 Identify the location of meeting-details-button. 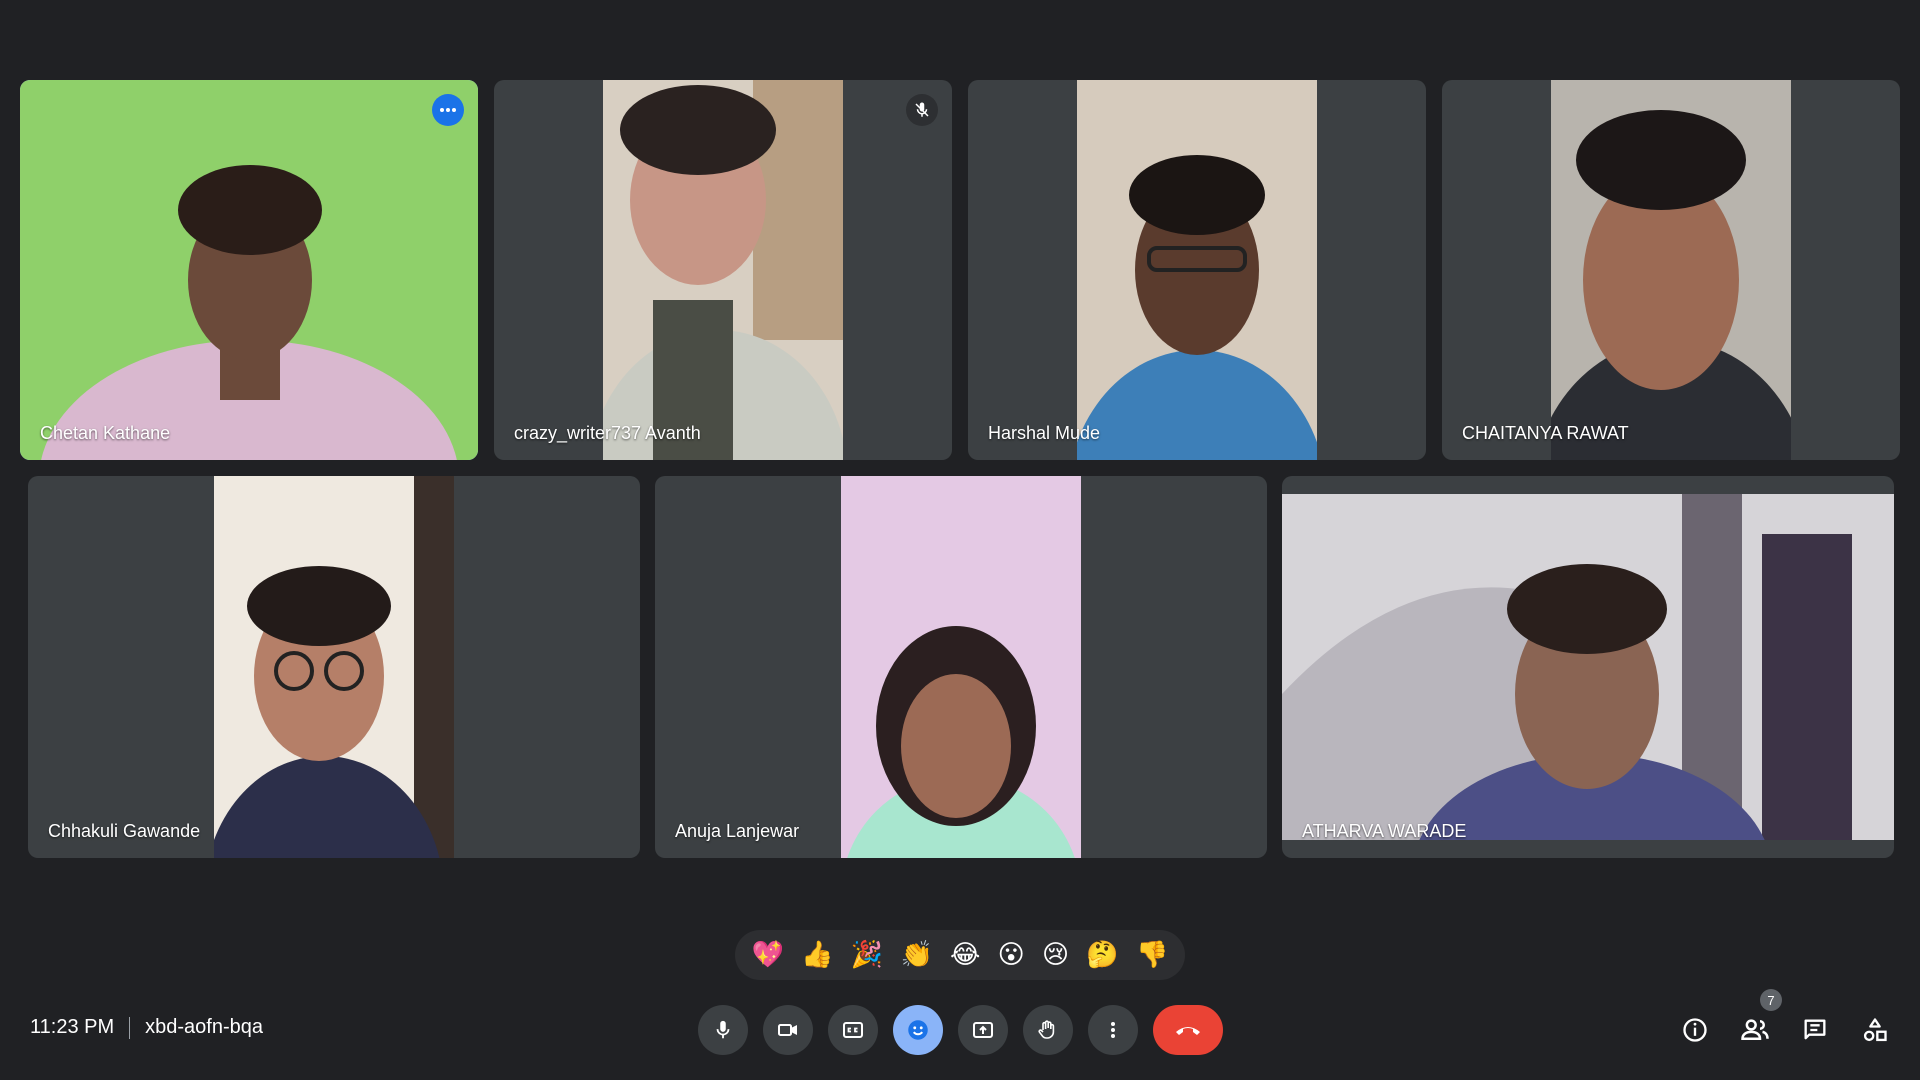
(1695, 1030).